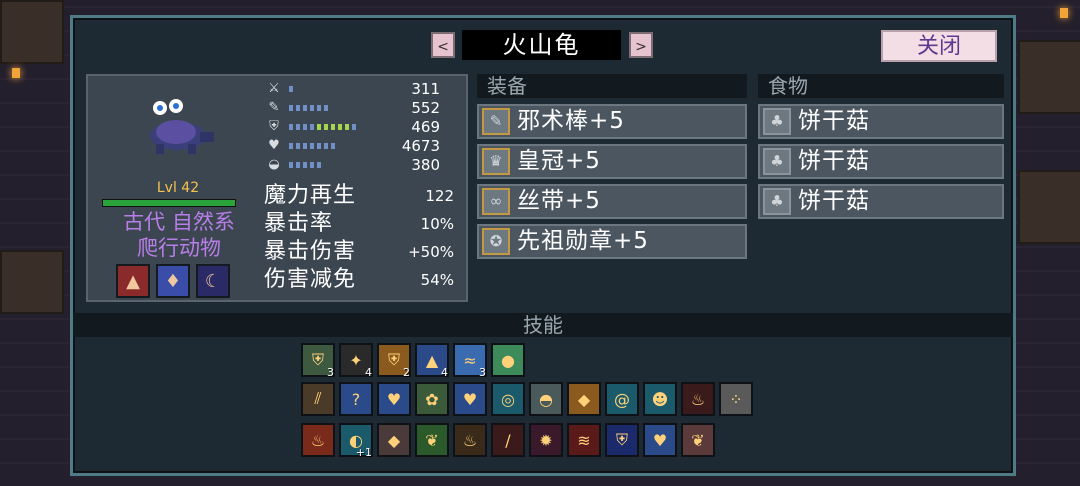 Image resolution: width=1080 pixels, height=486 pixels. I want to click on swirl-icon: @, so click(622, 399).